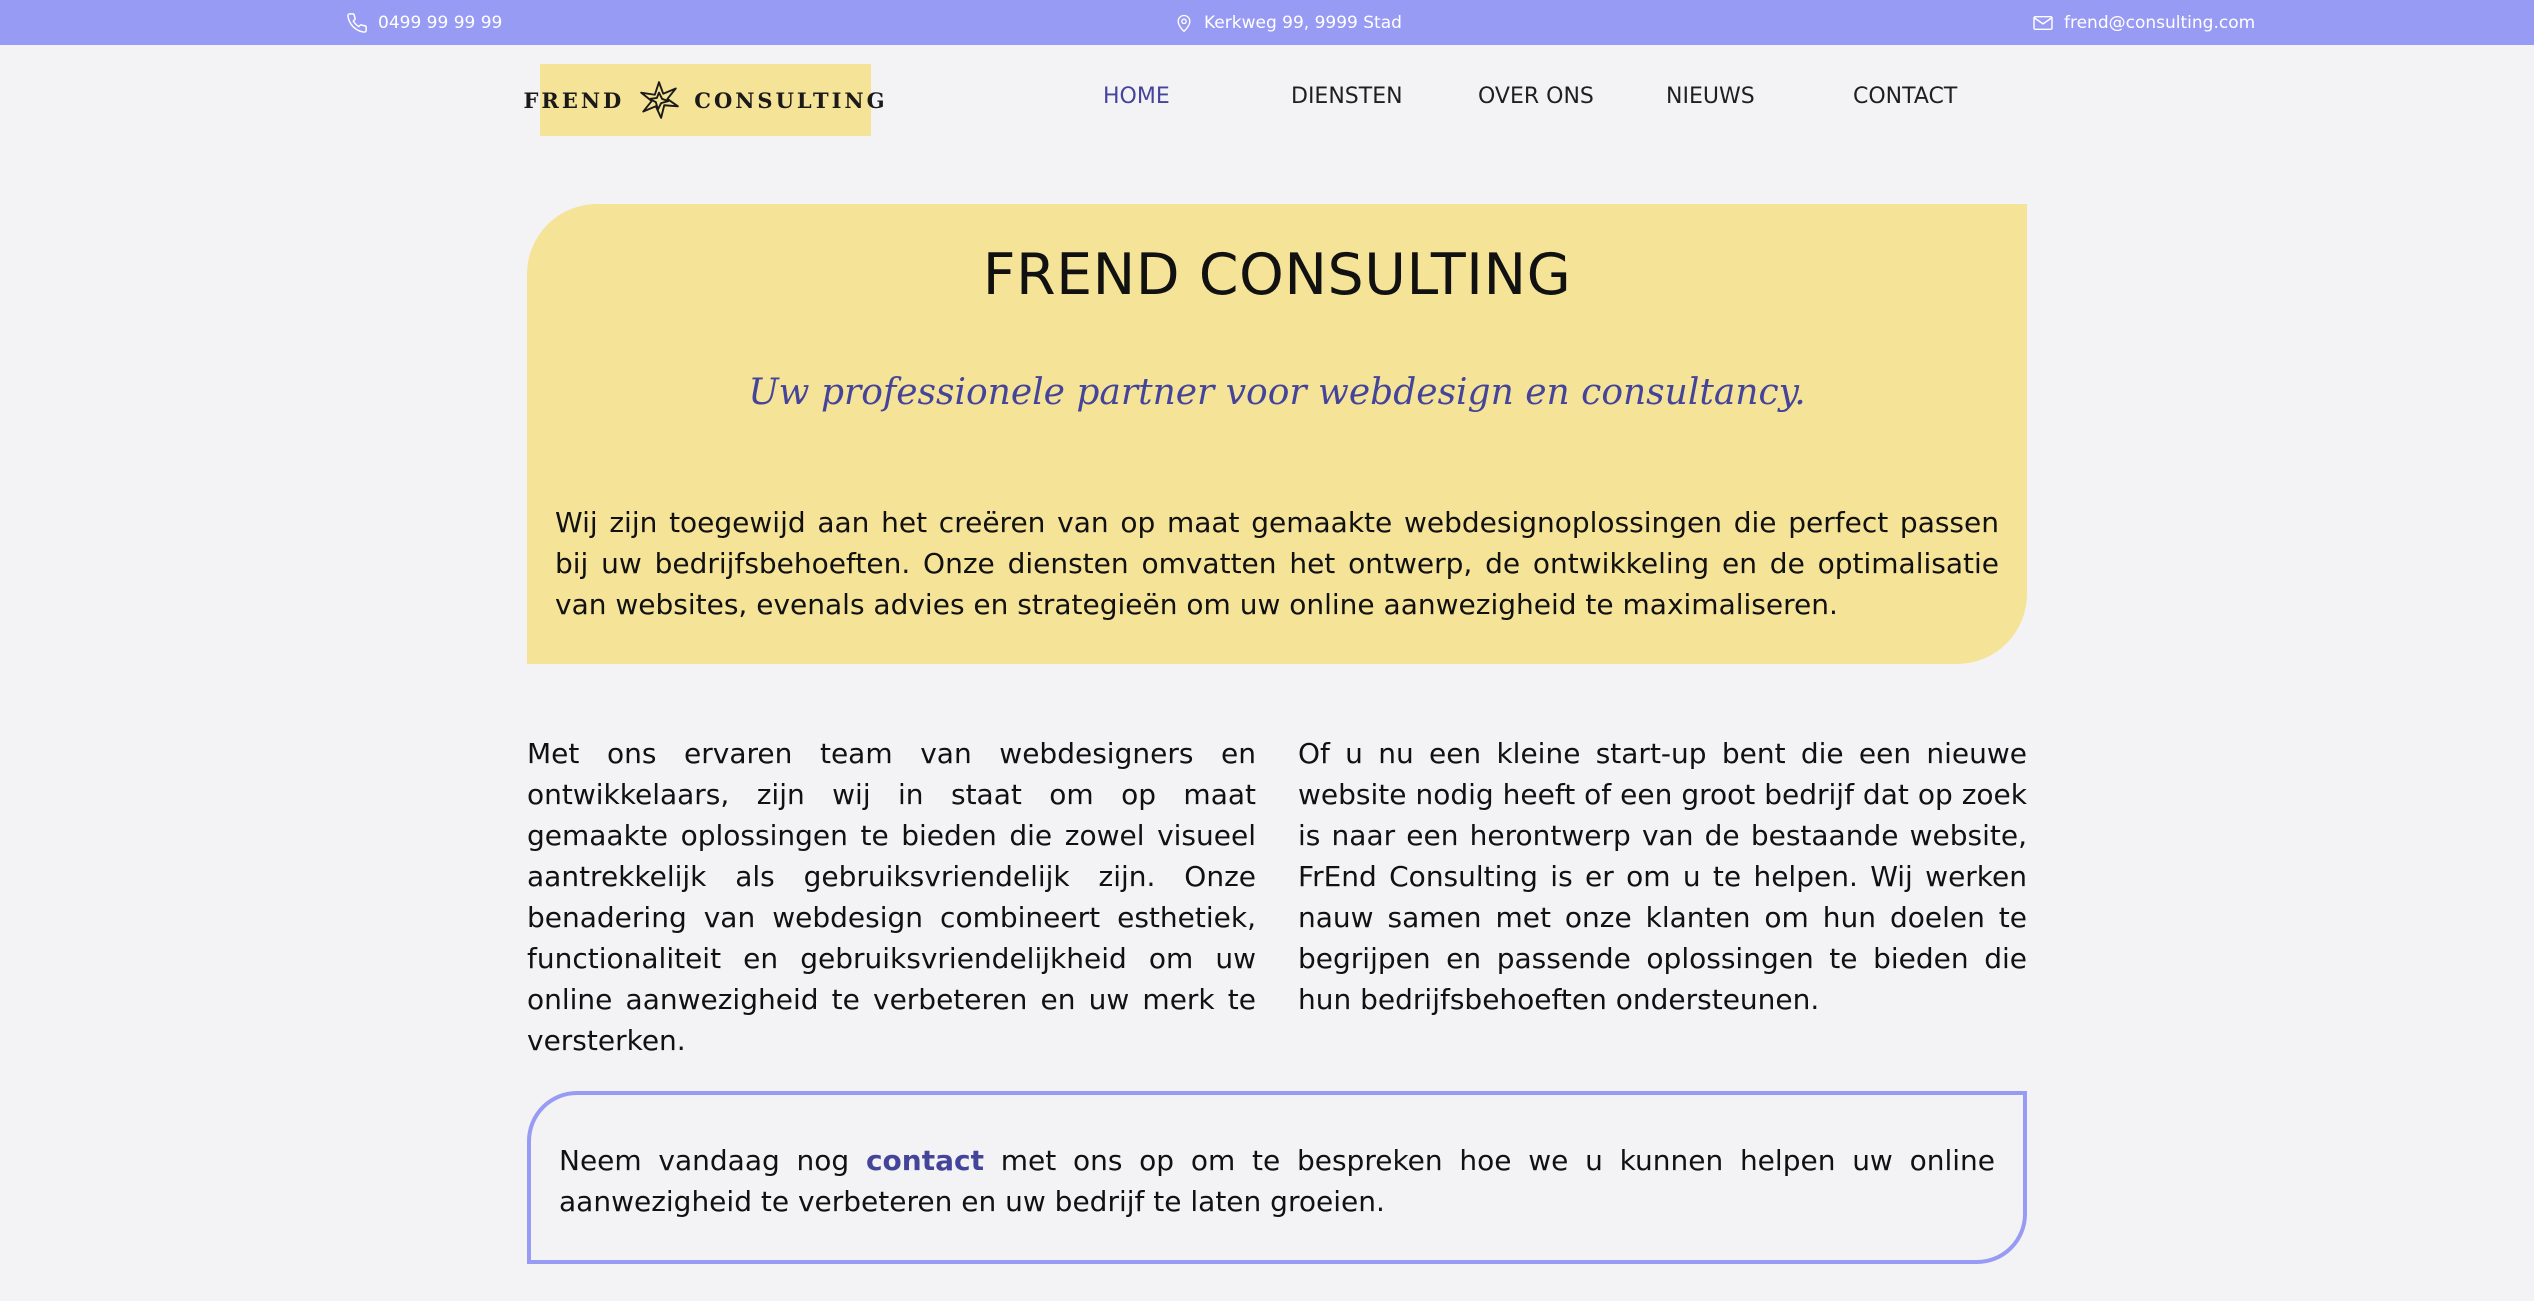  What do you see at coordinates (712, 1160) in the screenshot?
I see `cta-text-before: Neem vandaag nog` at bounding box center [712, 1160].